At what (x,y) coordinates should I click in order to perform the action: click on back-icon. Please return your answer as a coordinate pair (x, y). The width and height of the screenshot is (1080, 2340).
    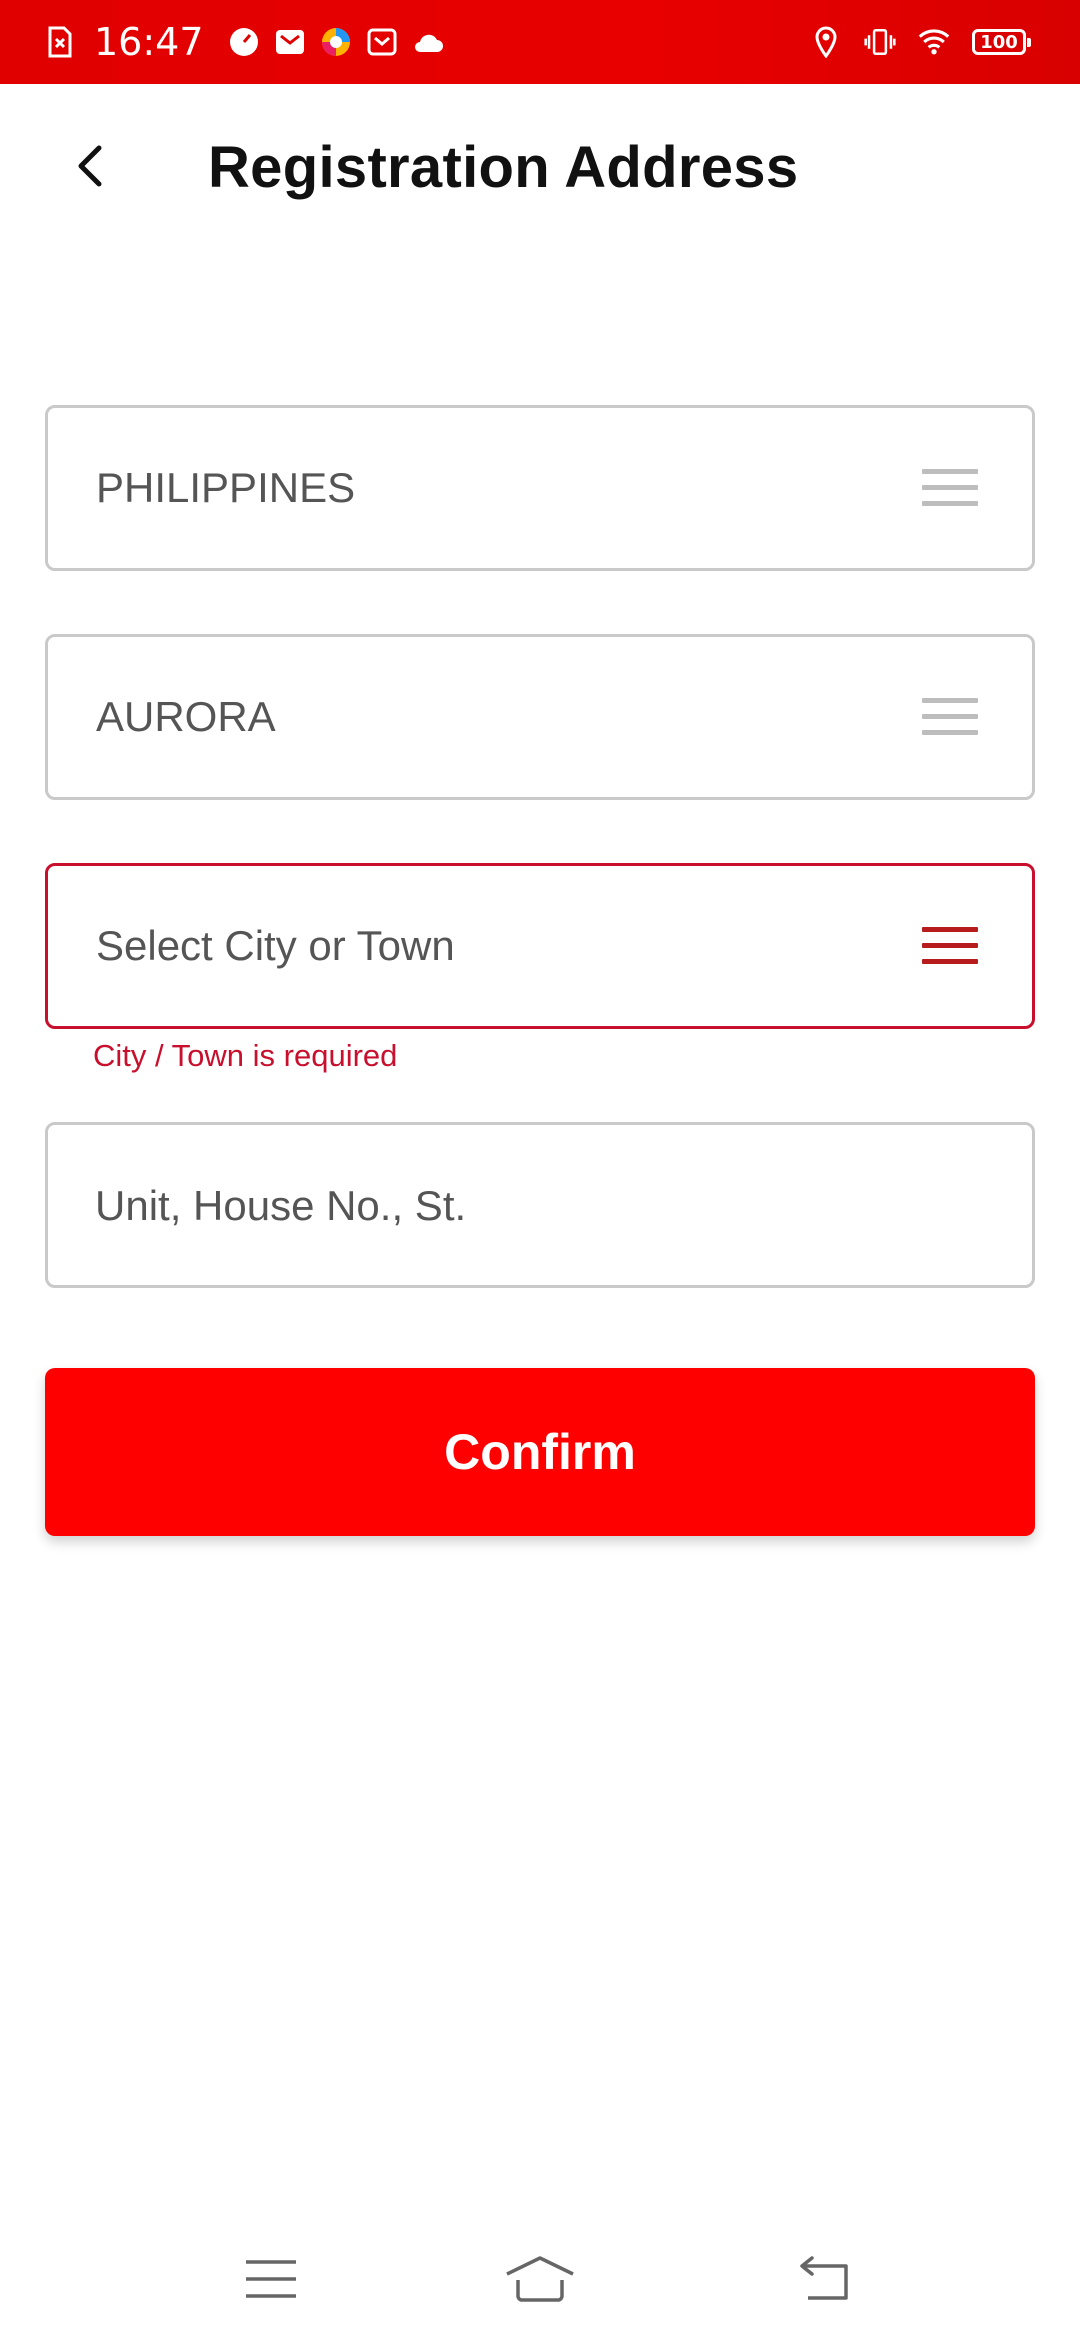
    Looking at the image, I should click on (824, 2278).